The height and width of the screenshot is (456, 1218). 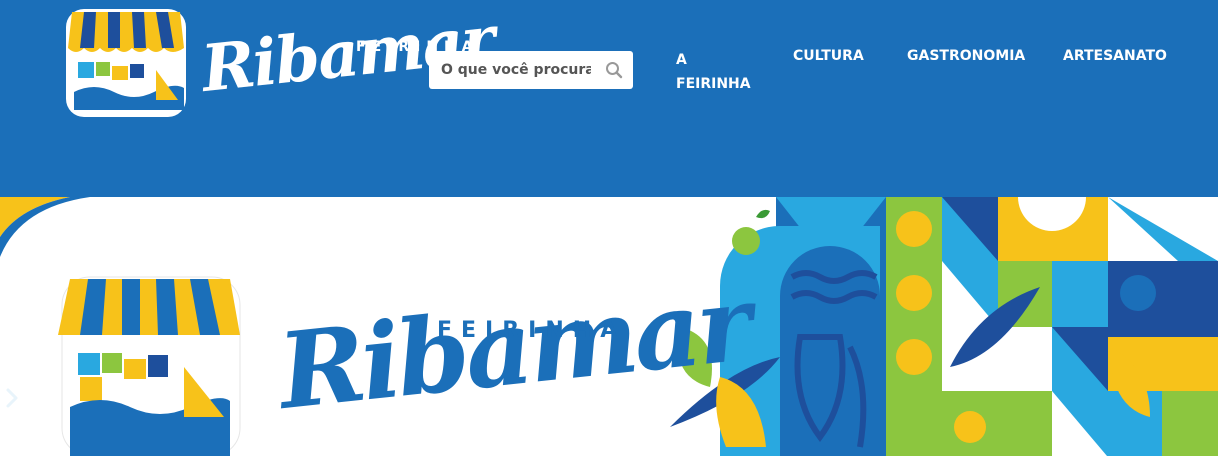 I want to click on hero-word-feirinha: FEIRINHA, so click(x=532, y=330).